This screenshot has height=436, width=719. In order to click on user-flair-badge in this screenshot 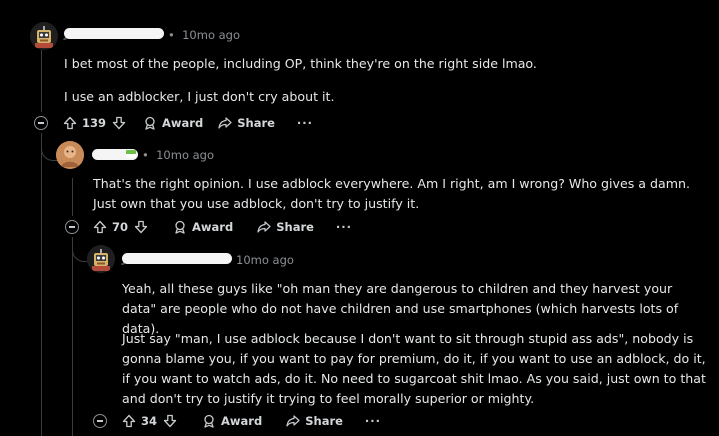, I will do `click(131, 154)`.